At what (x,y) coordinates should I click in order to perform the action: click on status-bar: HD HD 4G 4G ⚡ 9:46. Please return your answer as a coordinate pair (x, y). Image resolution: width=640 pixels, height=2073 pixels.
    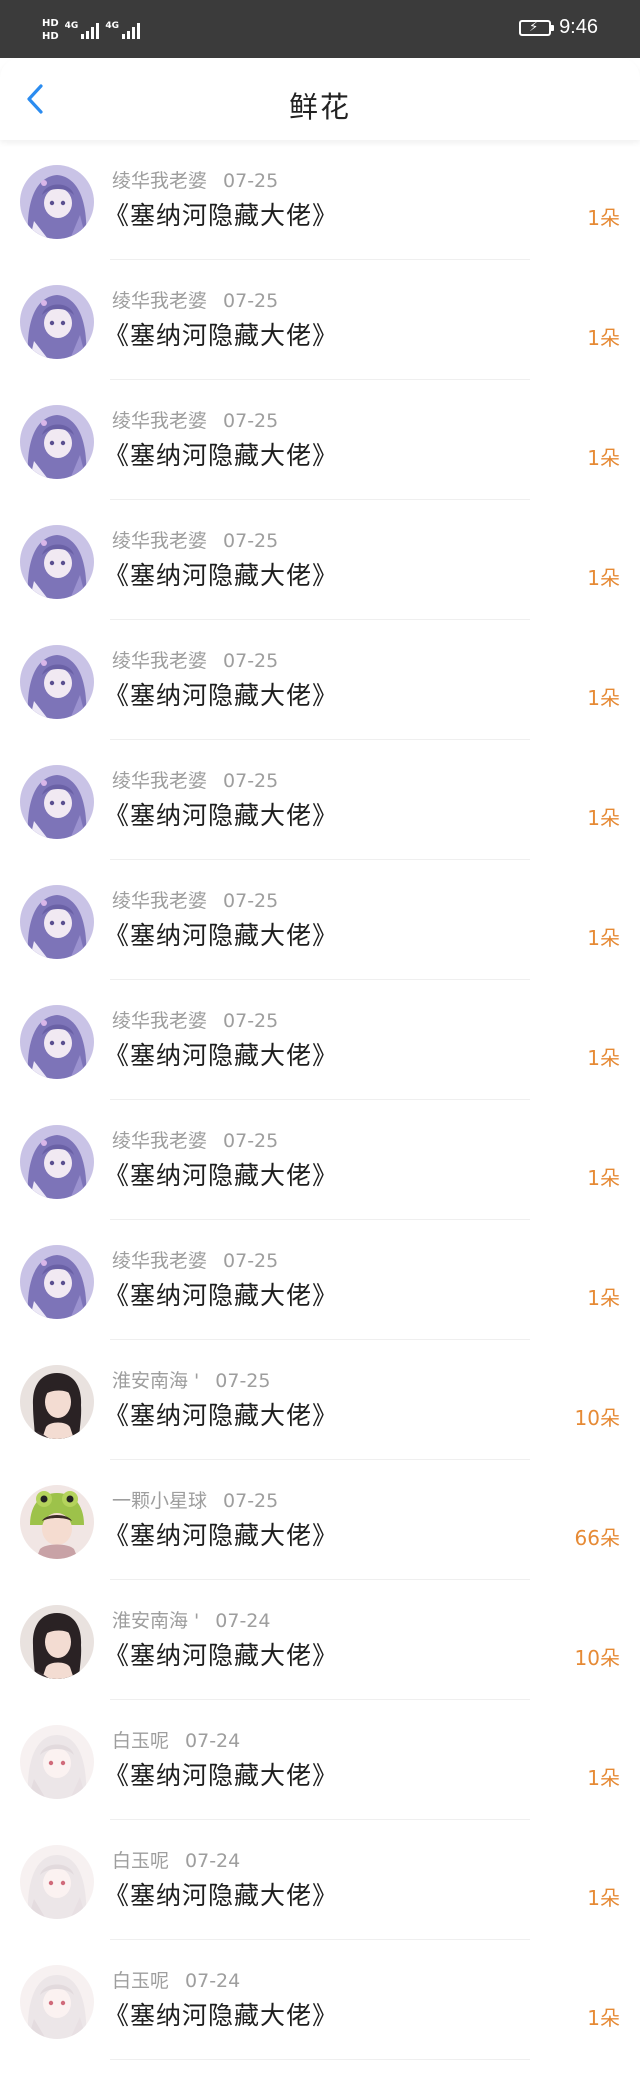
    Looking at the image, I should click on (320, 29).